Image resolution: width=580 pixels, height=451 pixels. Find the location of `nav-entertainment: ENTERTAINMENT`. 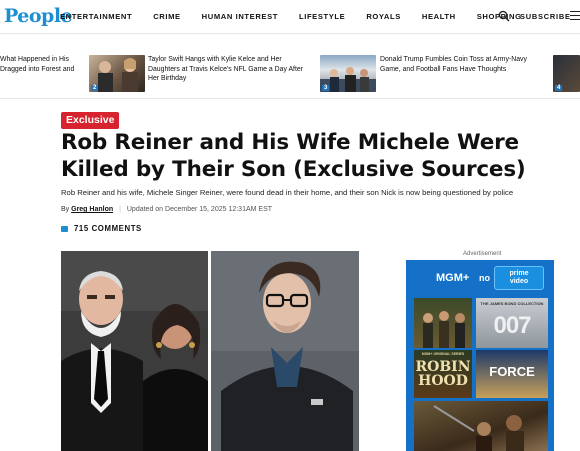

nav-entertainment: ENTERTAINMENT is located at coordinates (96, 16).